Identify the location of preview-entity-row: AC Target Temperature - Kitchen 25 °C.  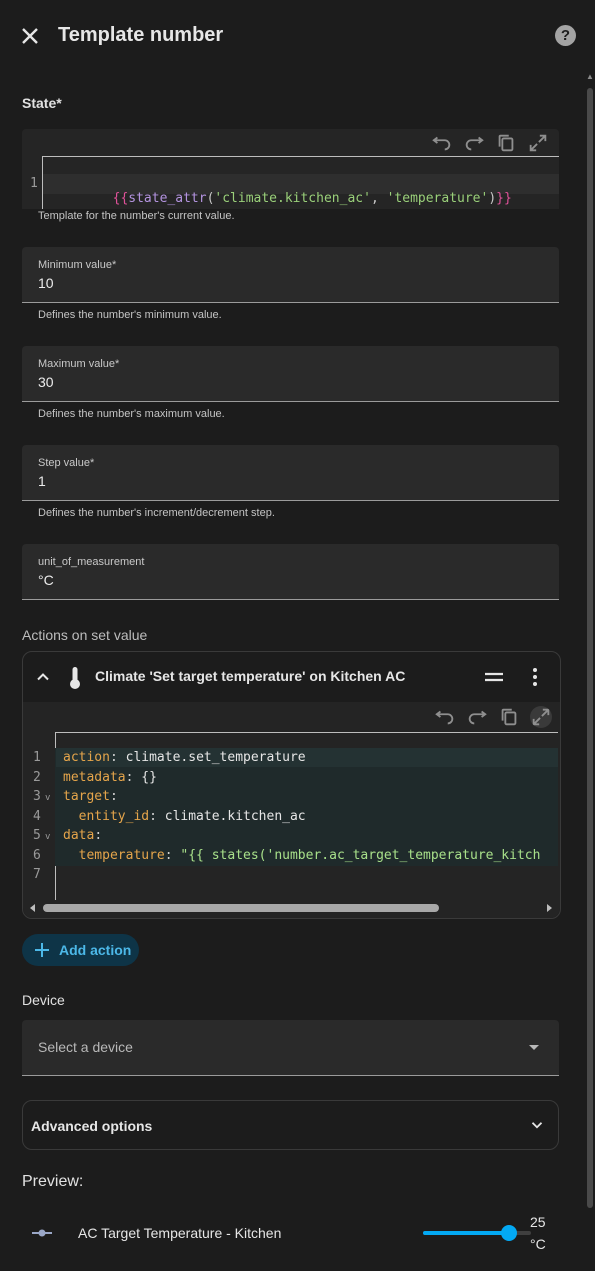
(297, 1233).